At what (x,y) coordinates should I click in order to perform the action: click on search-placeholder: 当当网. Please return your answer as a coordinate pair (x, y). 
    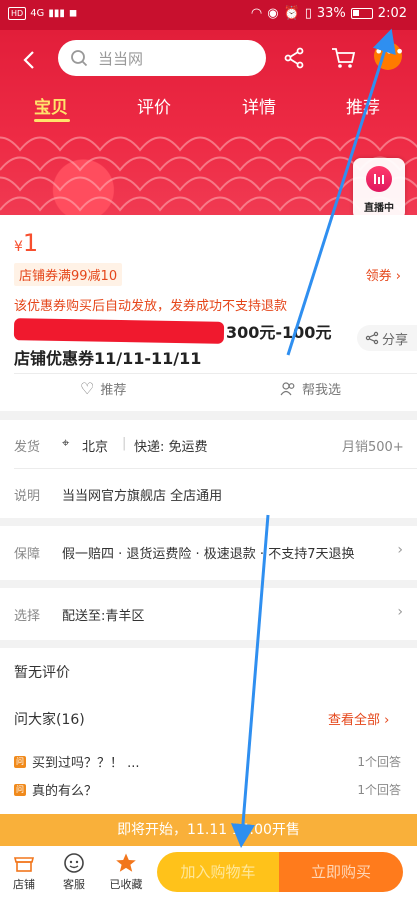
    Looking at the image, I should click on (121, 58).